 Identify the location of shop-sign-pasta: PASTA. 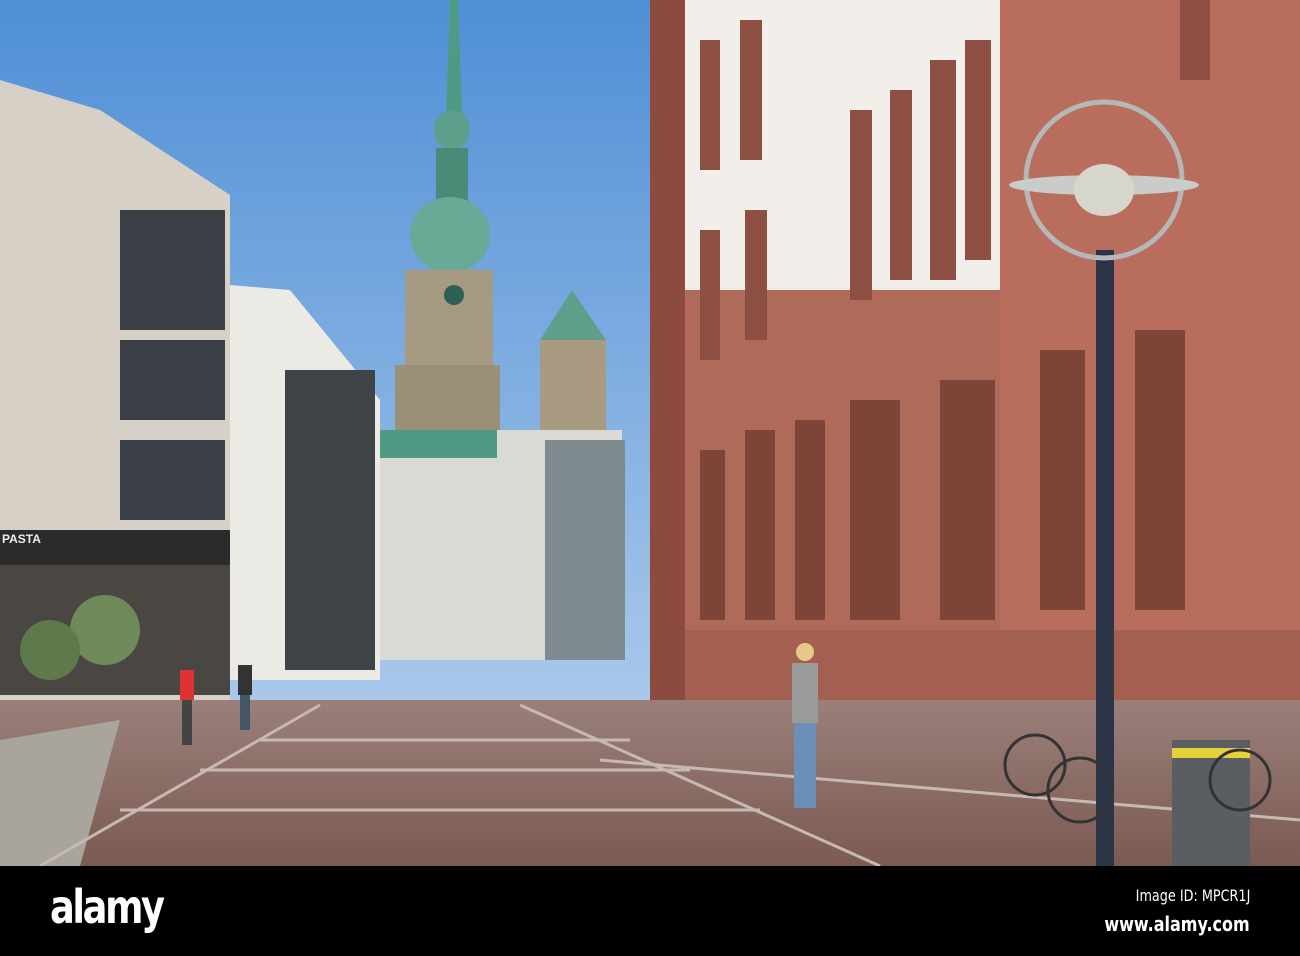
(21, 539).